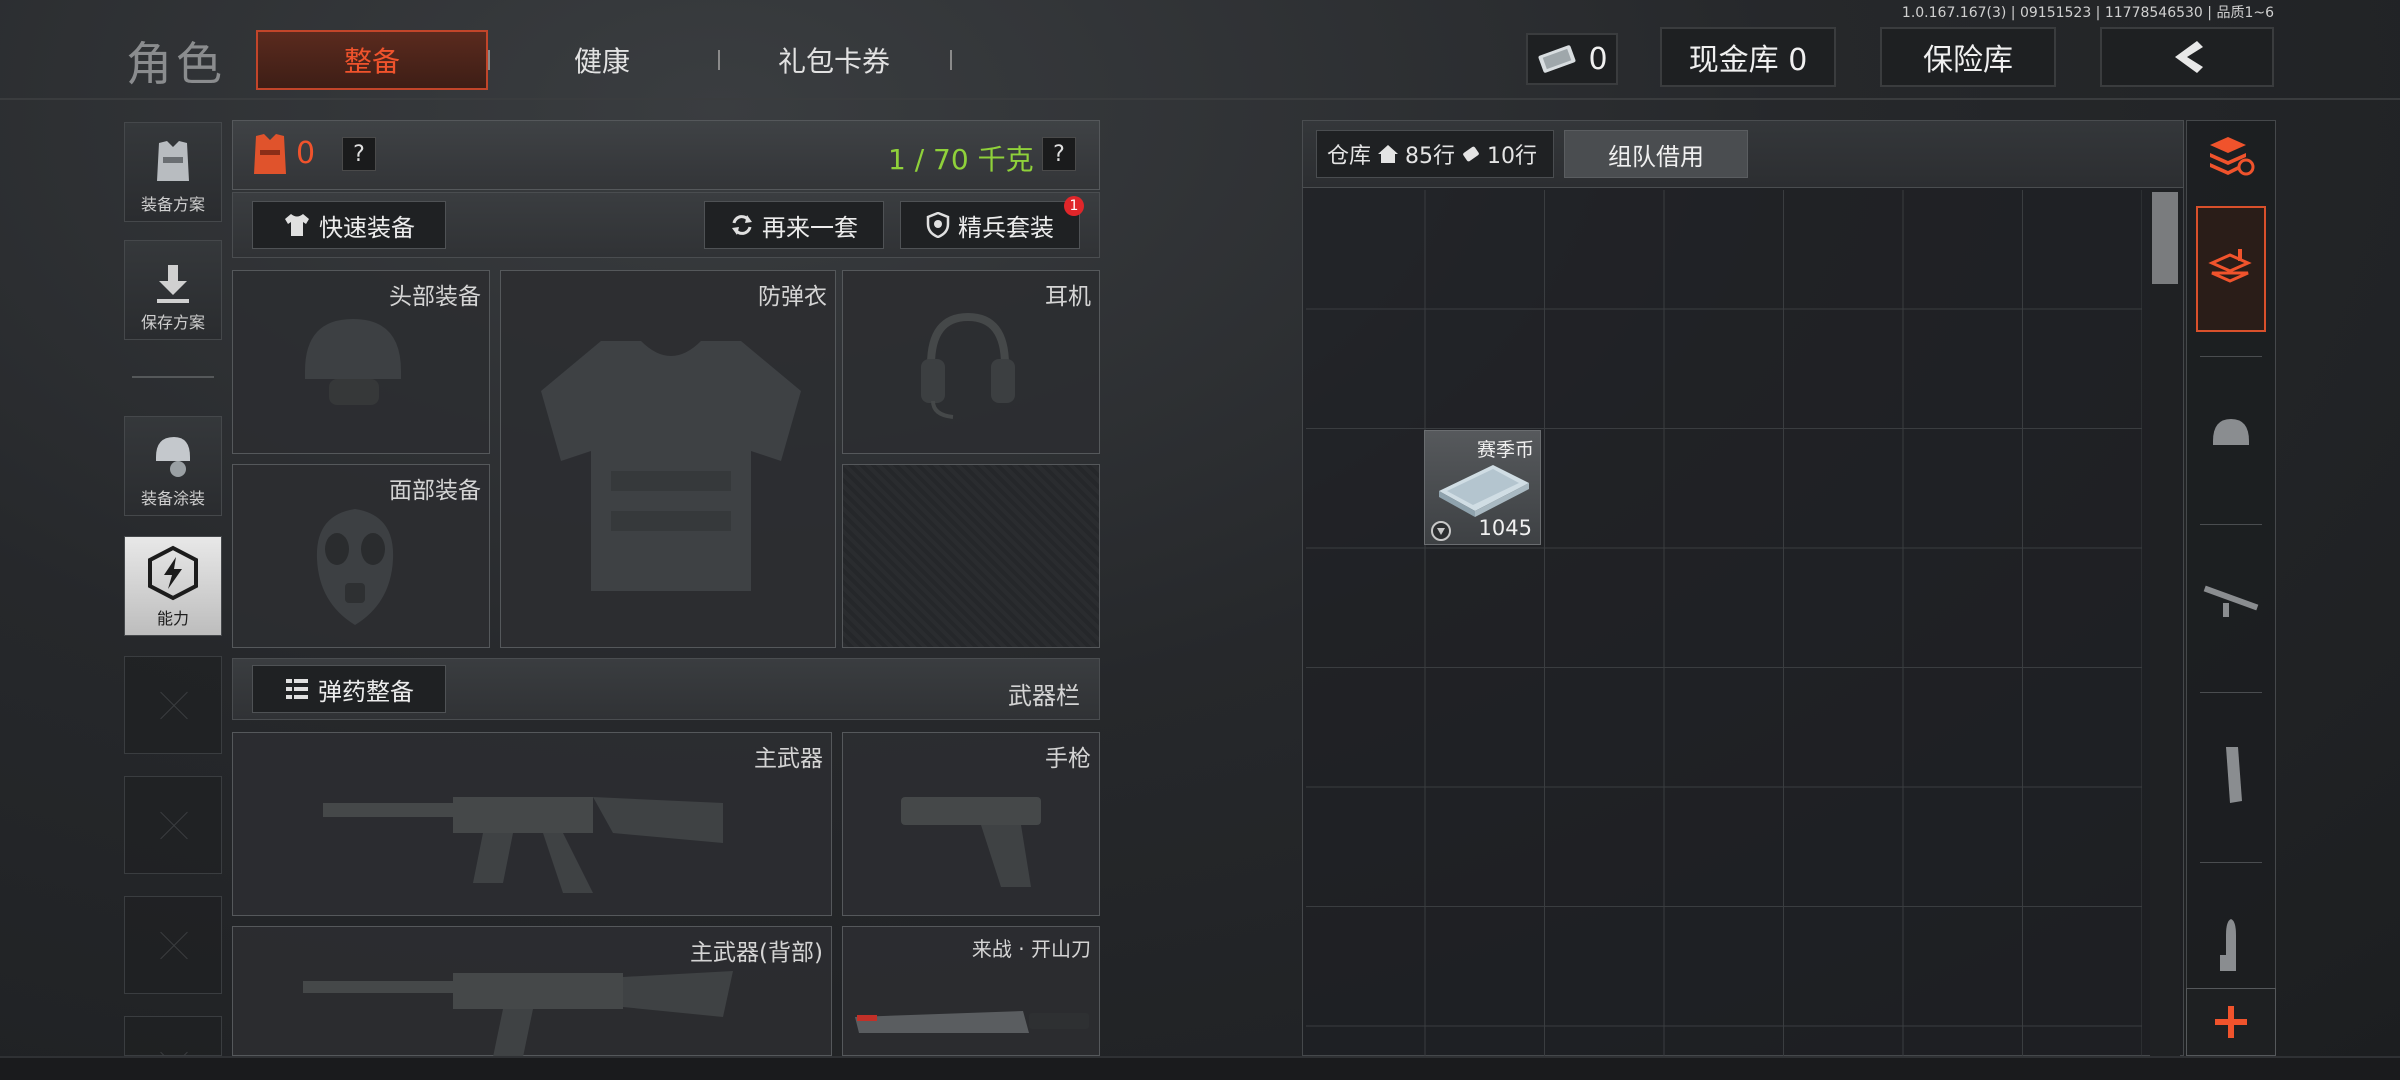  I want to click on pistol-slot: 手枪, so click(971, 824).